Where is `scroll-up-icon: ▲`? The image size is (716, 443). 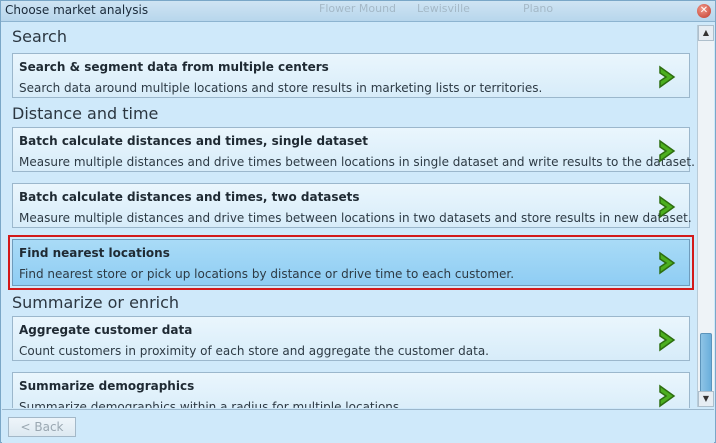
scroll-up-icon: ▲ is located at coordinates (706, 33).